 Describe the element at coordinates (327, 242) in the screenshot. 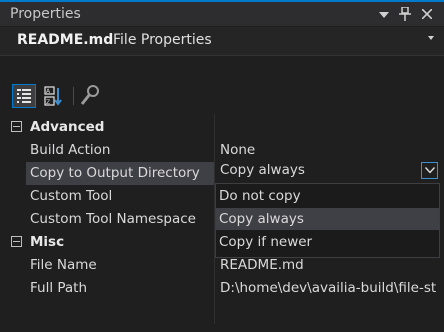

I see `dropdown-option: Copy if newer` at that location.